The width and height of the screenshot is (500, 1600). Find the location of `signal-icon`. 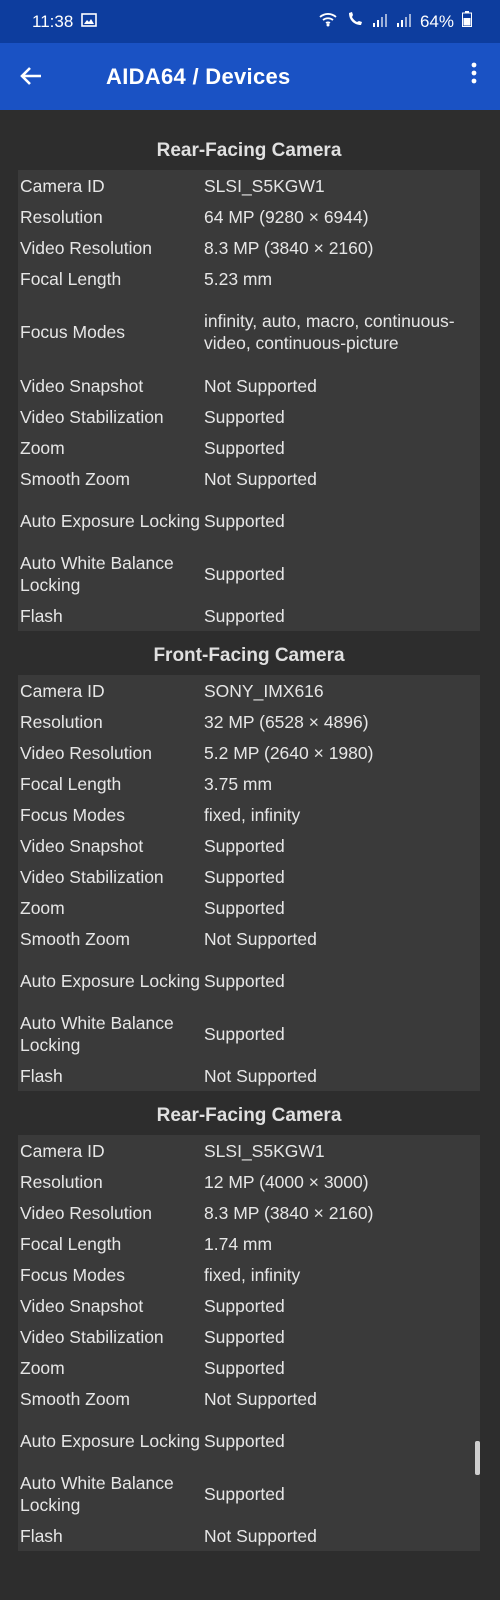

signal-icon is located at coordinates (380, 22).